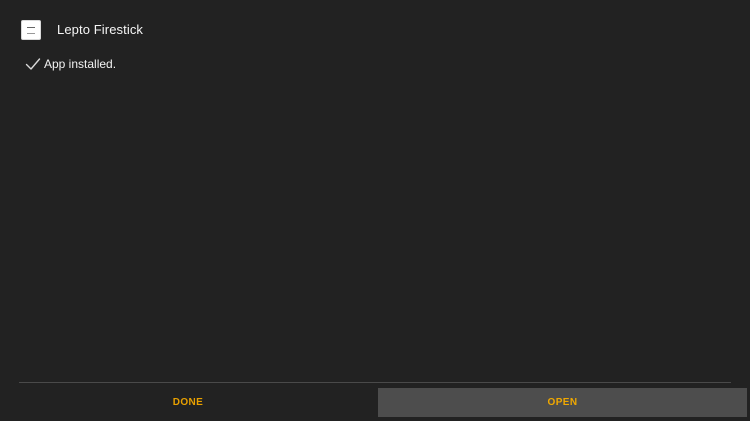 The image size is (750, 421). What do you see at coordinates (33, 64) in the screenshot?
I see `checkmark-icon` at bounding box center [33, 64].